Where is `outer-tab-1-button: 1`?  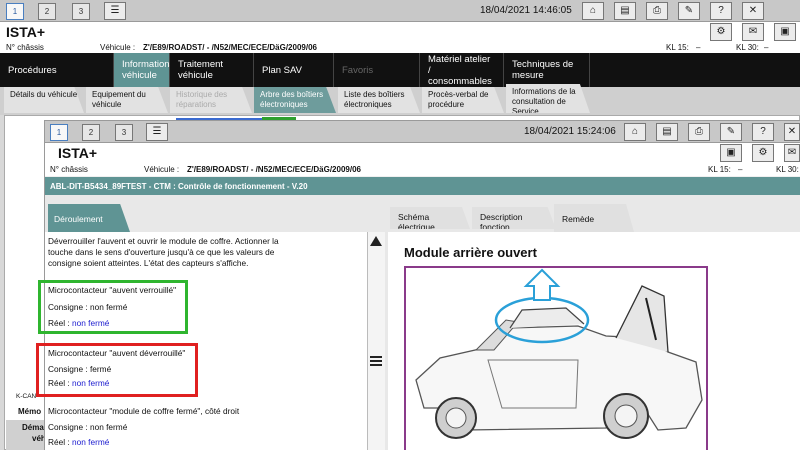
outer-tab-1-button: 1 is located at coordinates (15, 11).